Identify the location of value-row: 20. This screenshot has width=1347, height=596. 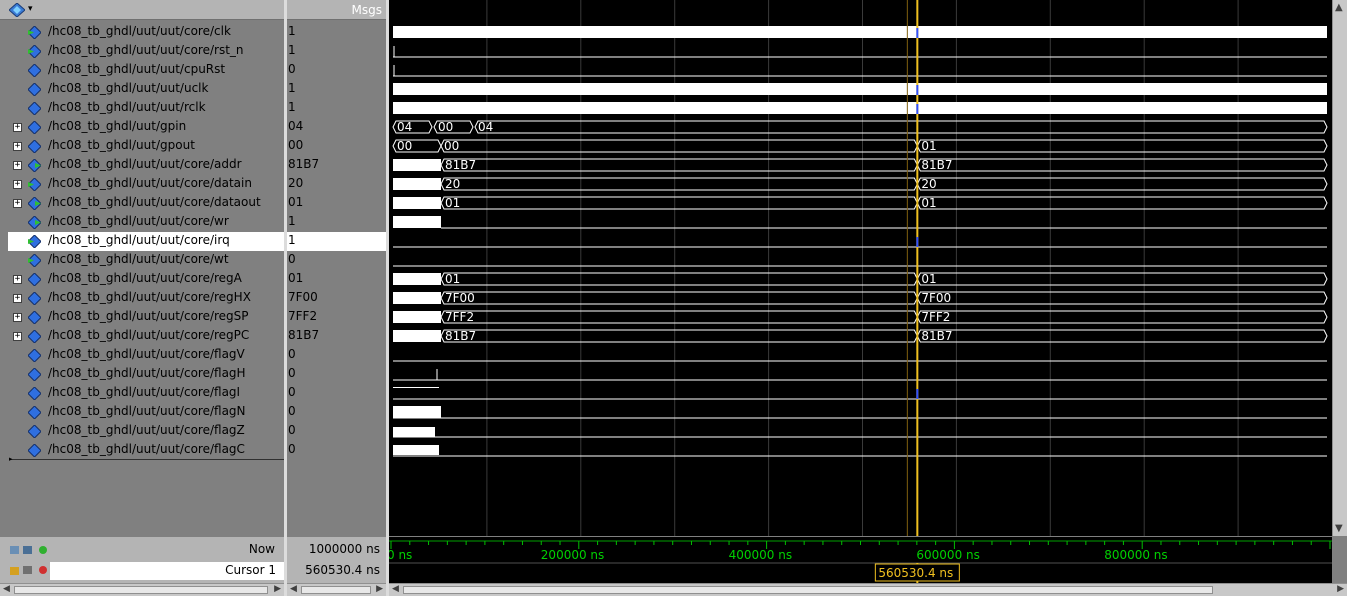
(336, 184).